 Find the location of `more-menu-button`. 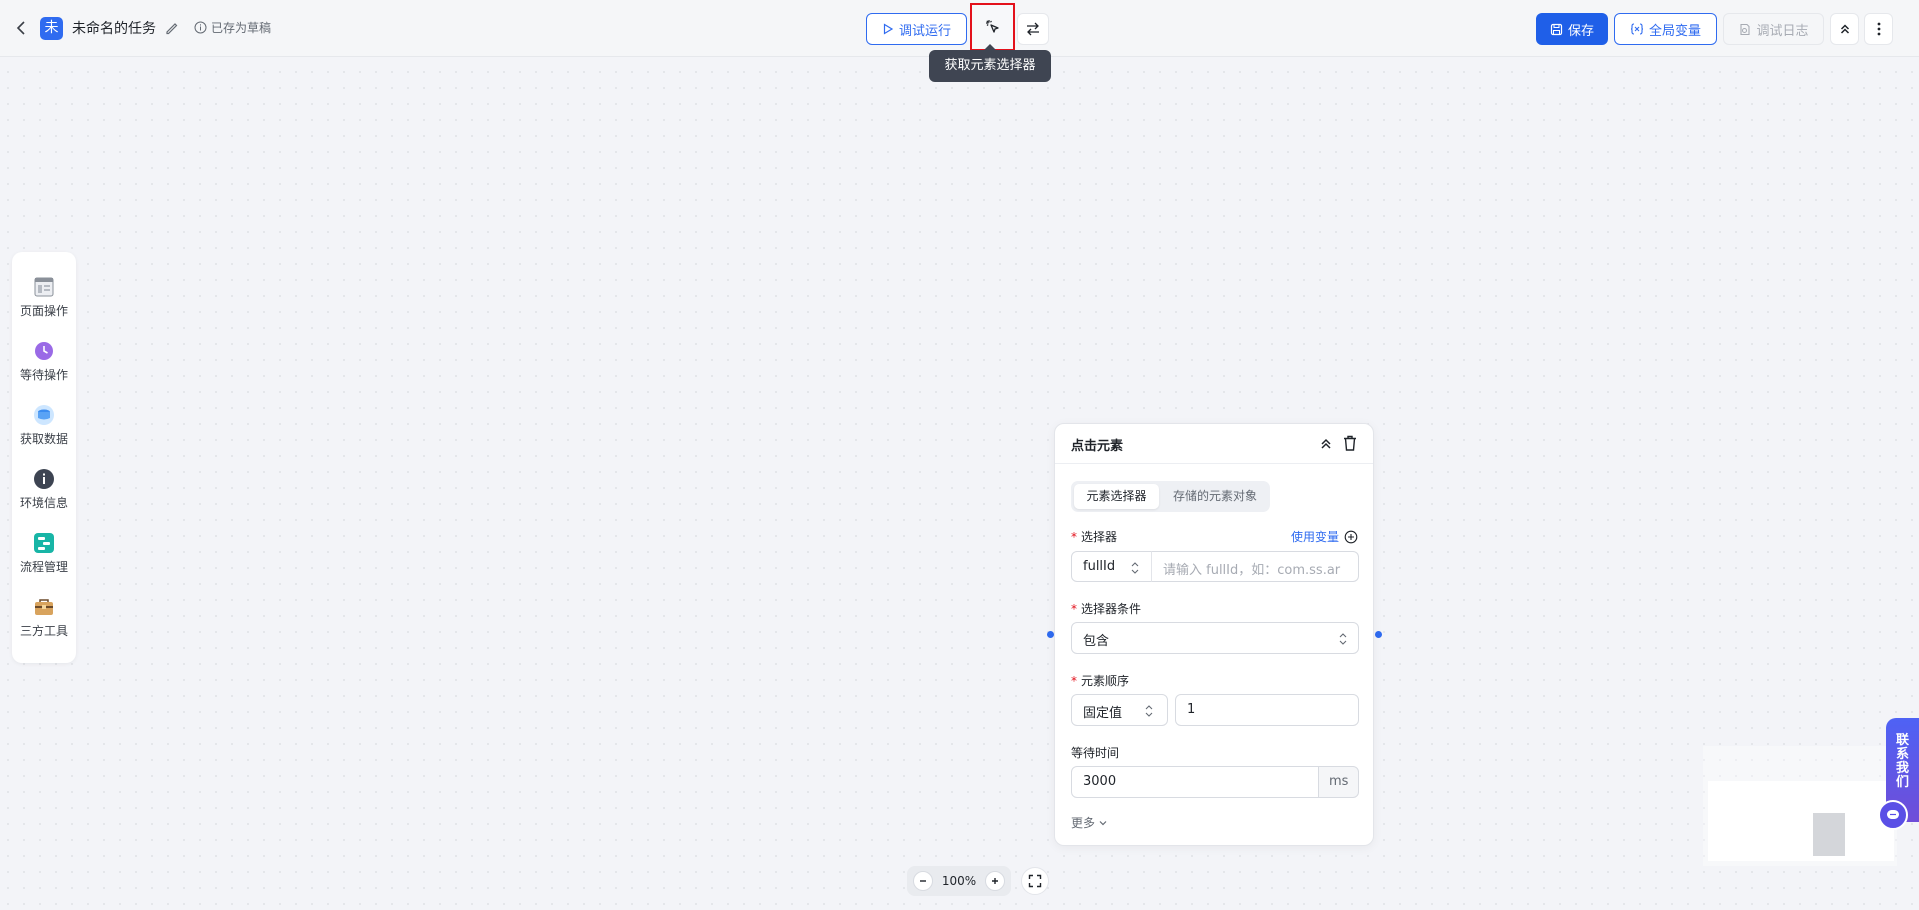

more-menu-button is located at coordinates (1878, 29).